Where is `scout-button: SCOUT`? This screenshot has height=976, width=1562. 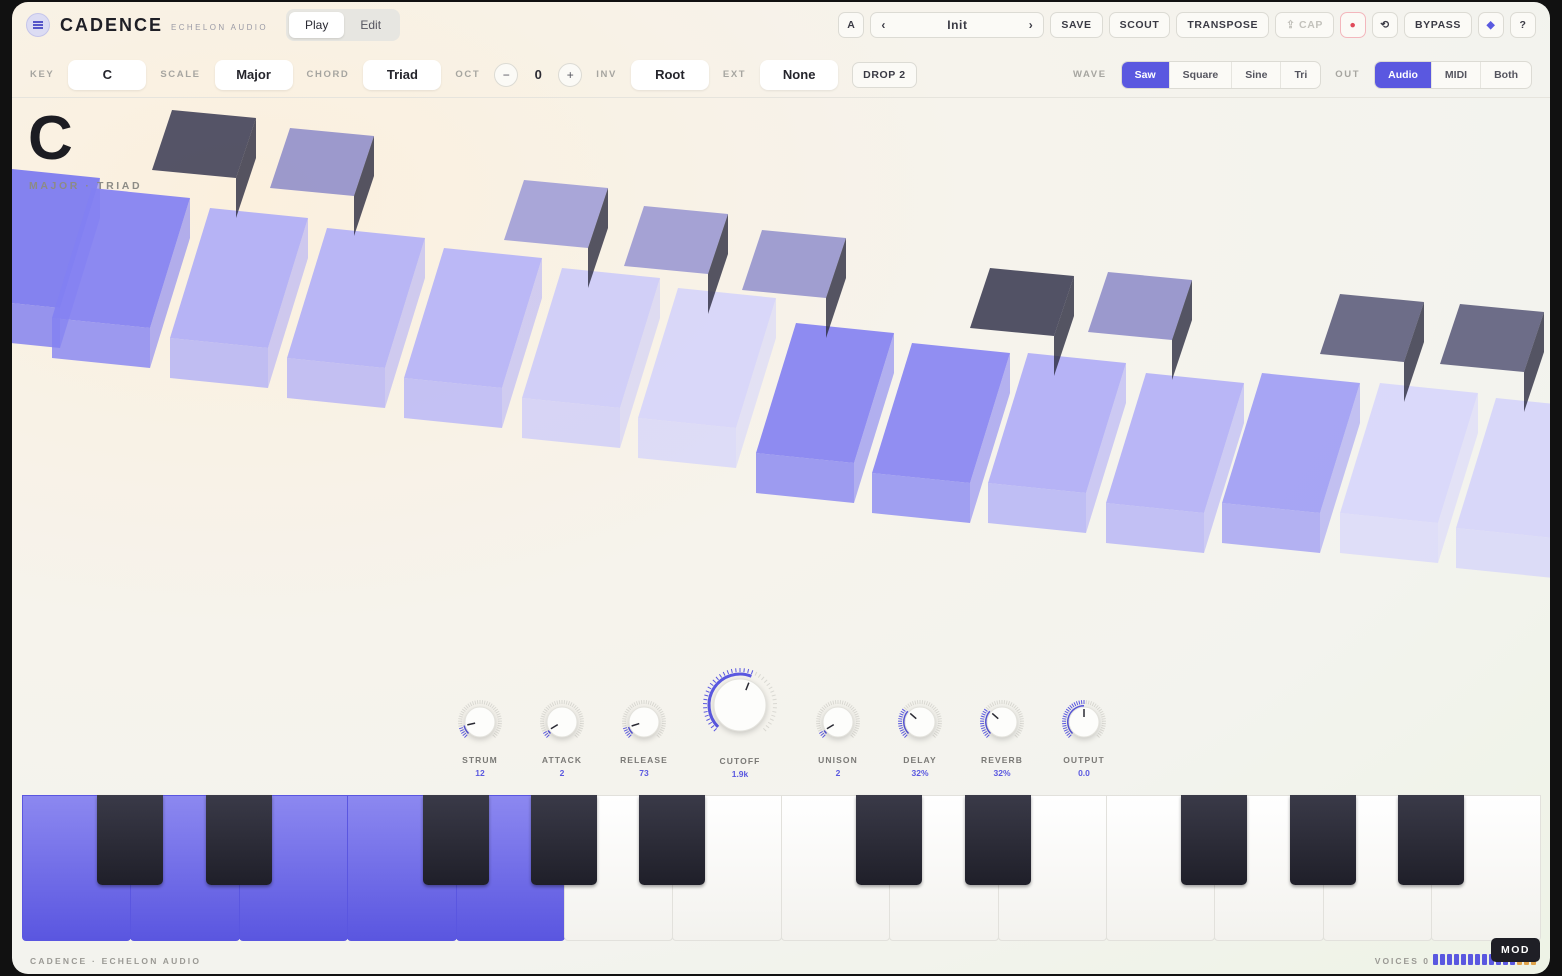 scout-button: SCOUT is located at coordinates (1139, 25).